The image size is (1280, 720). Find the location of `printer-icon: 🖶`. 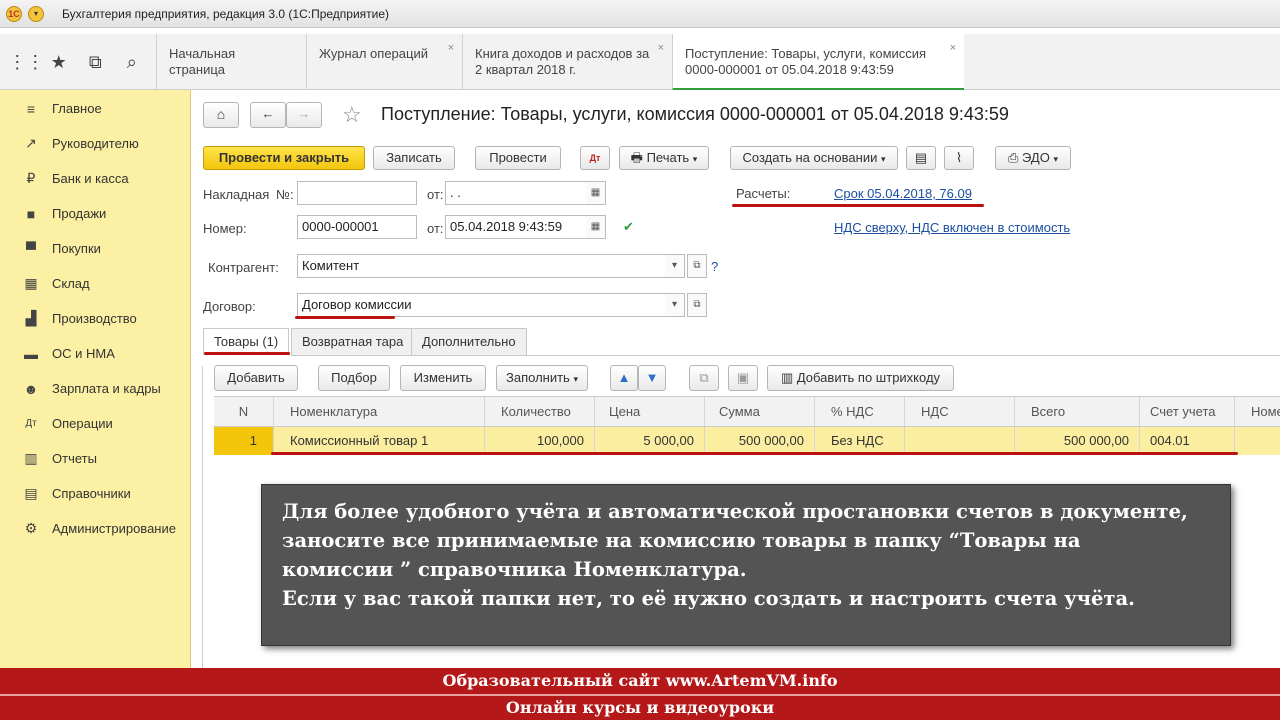

printer-icon: 🖶 is located at coordinates (636, 157).